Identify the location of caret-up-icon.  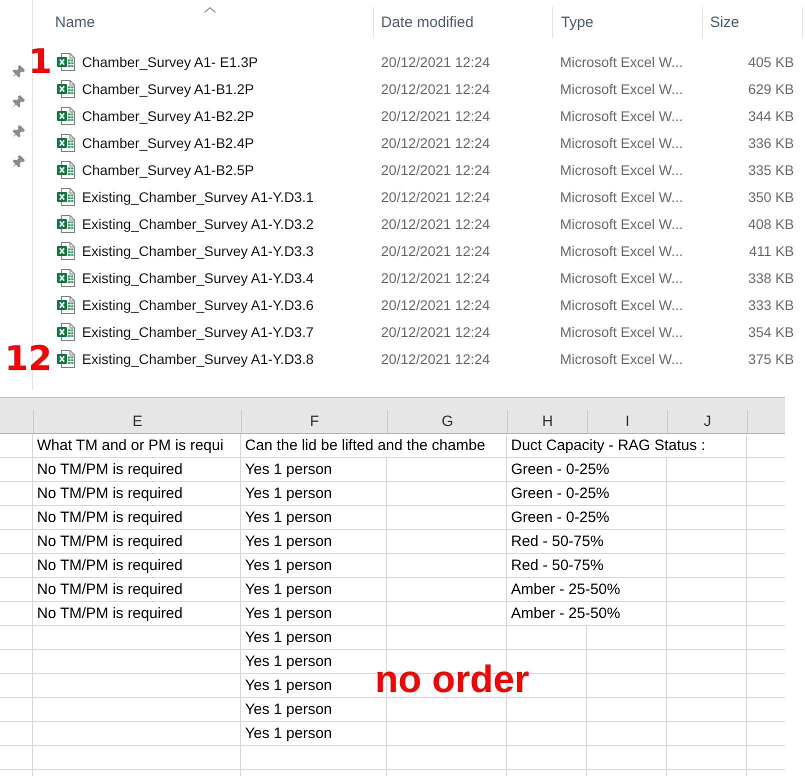
(210, 10).